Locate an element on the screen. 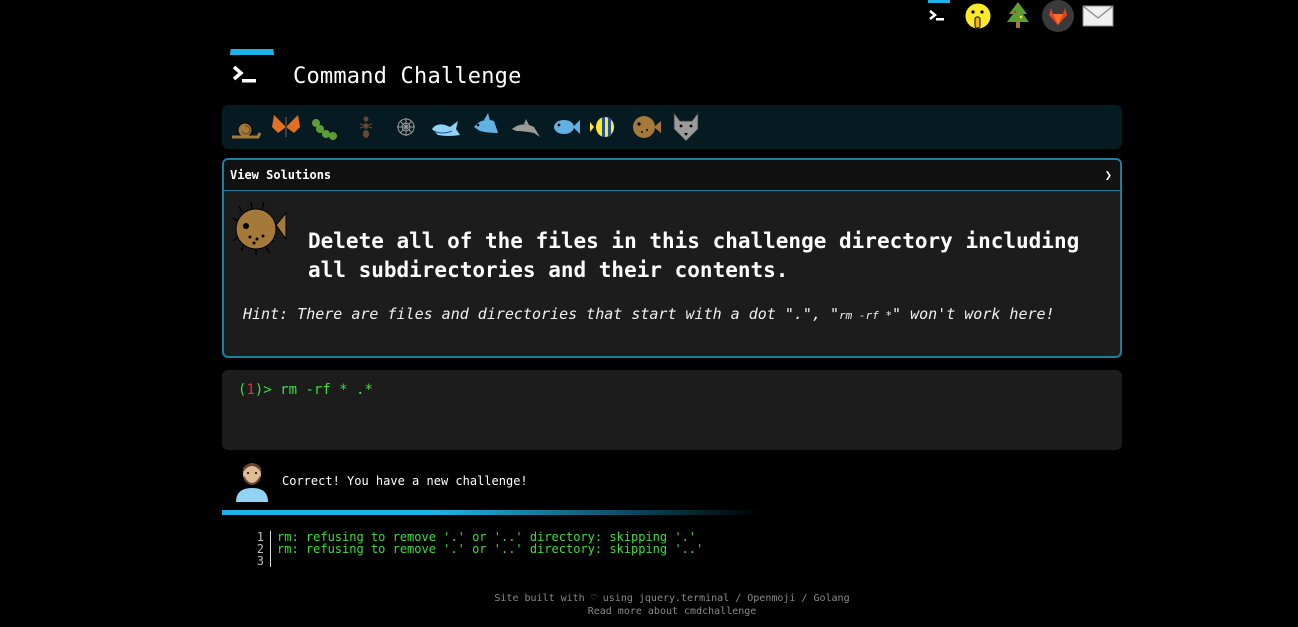  wolf-icon is located at coordinates (686, 127).